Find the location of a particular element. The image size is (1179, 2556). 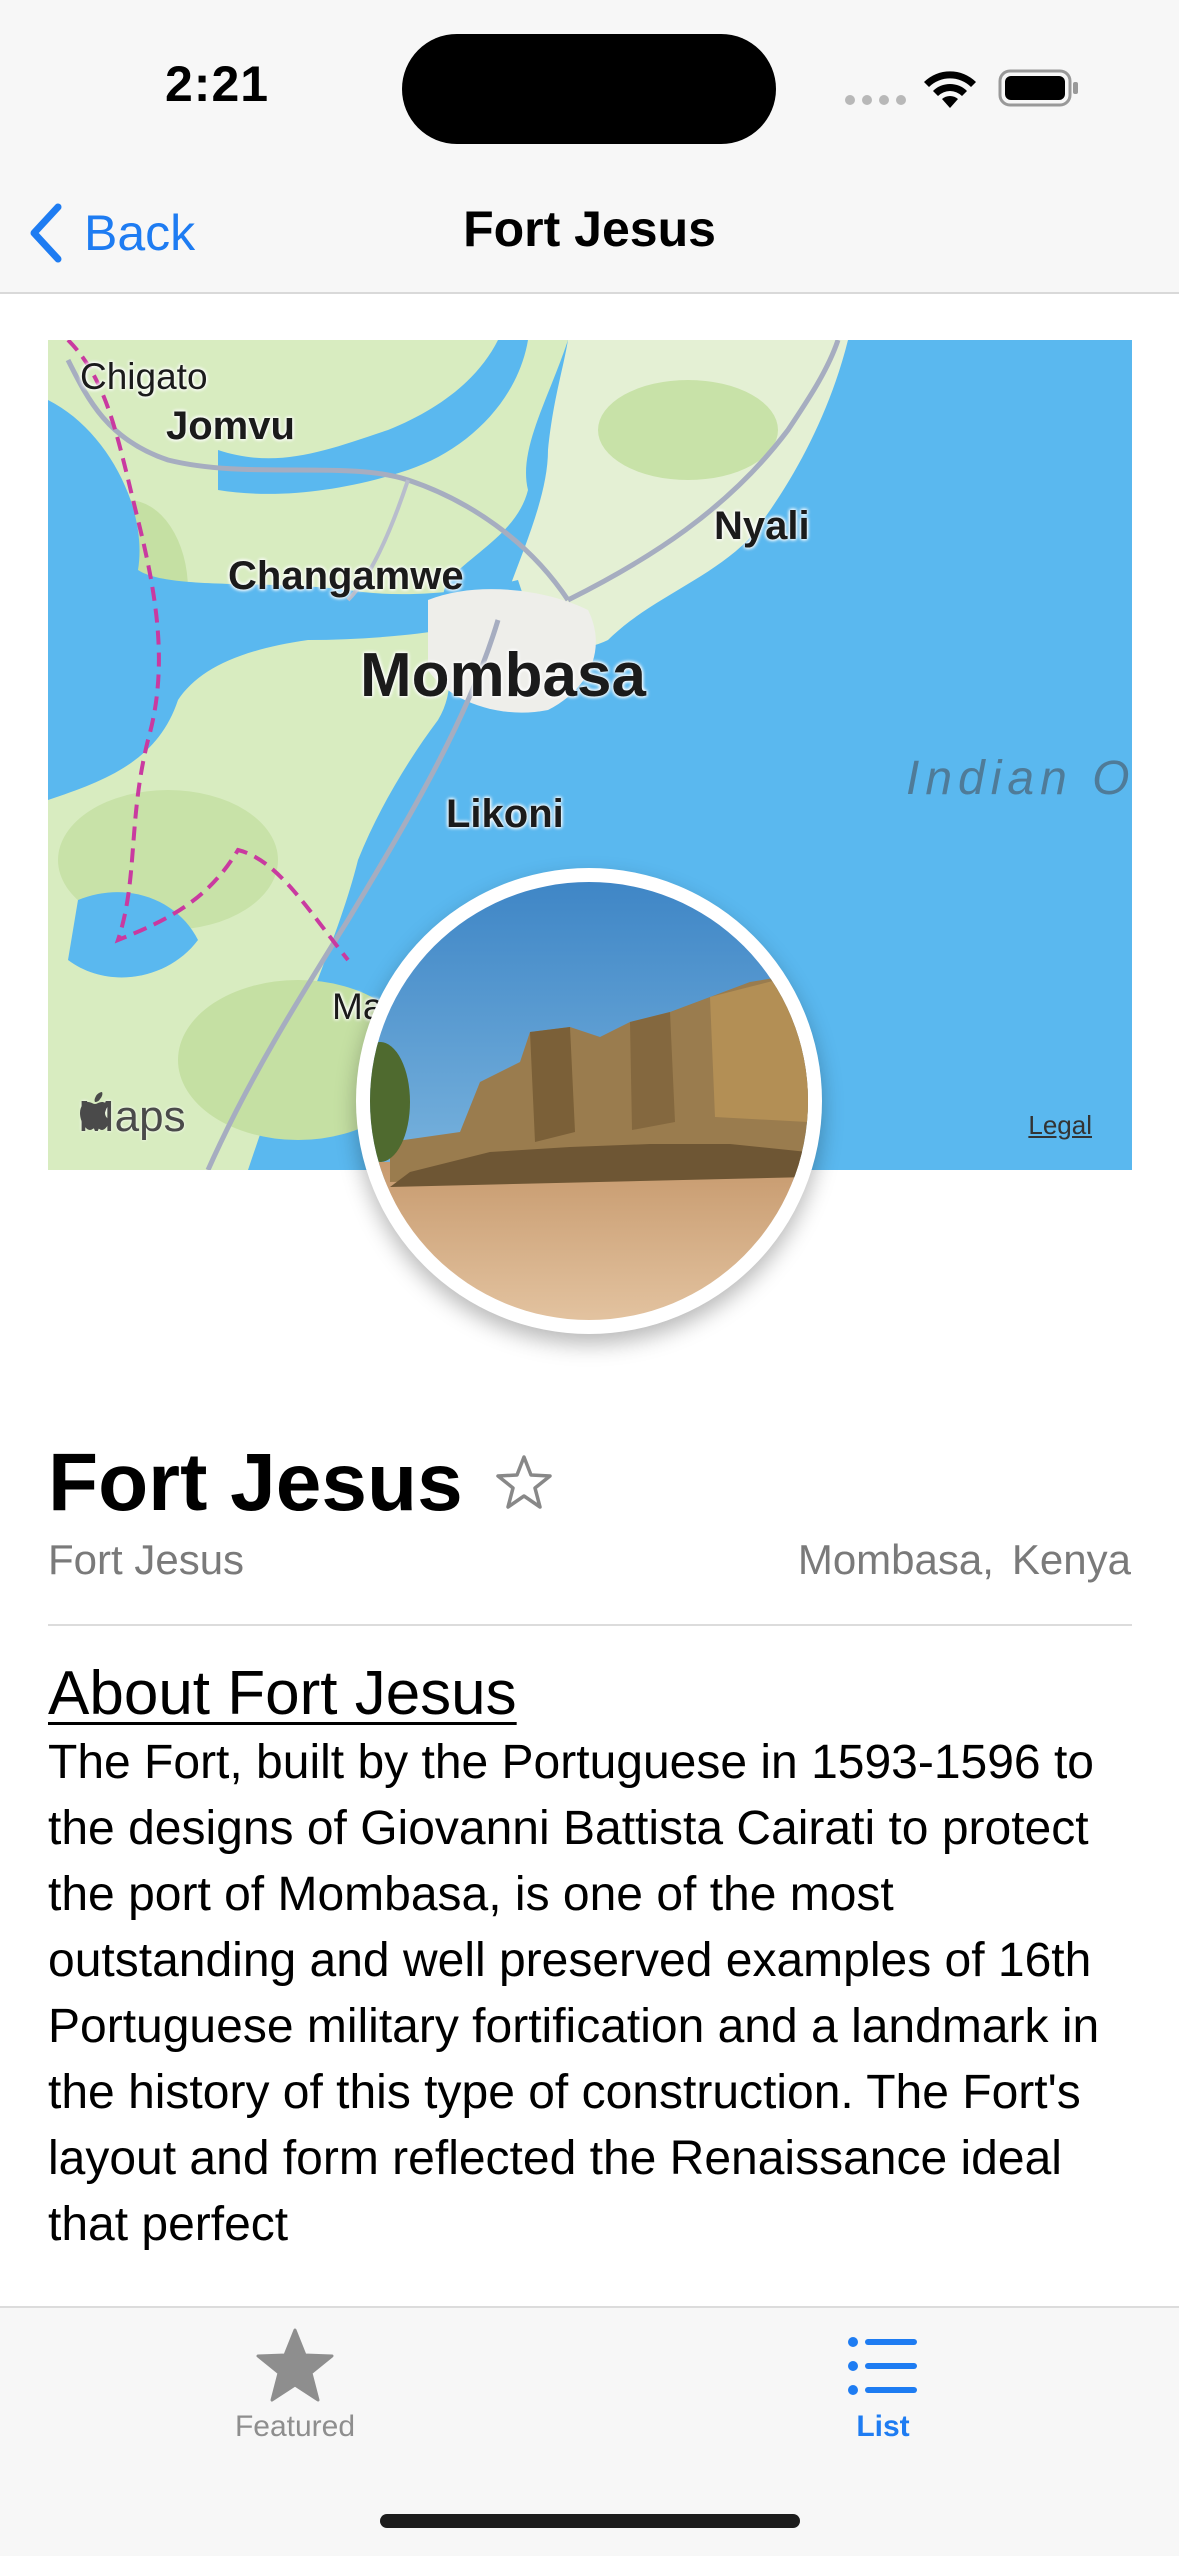

navigation-bar: Back Fort Jesus is located at coordinates (589, 232).